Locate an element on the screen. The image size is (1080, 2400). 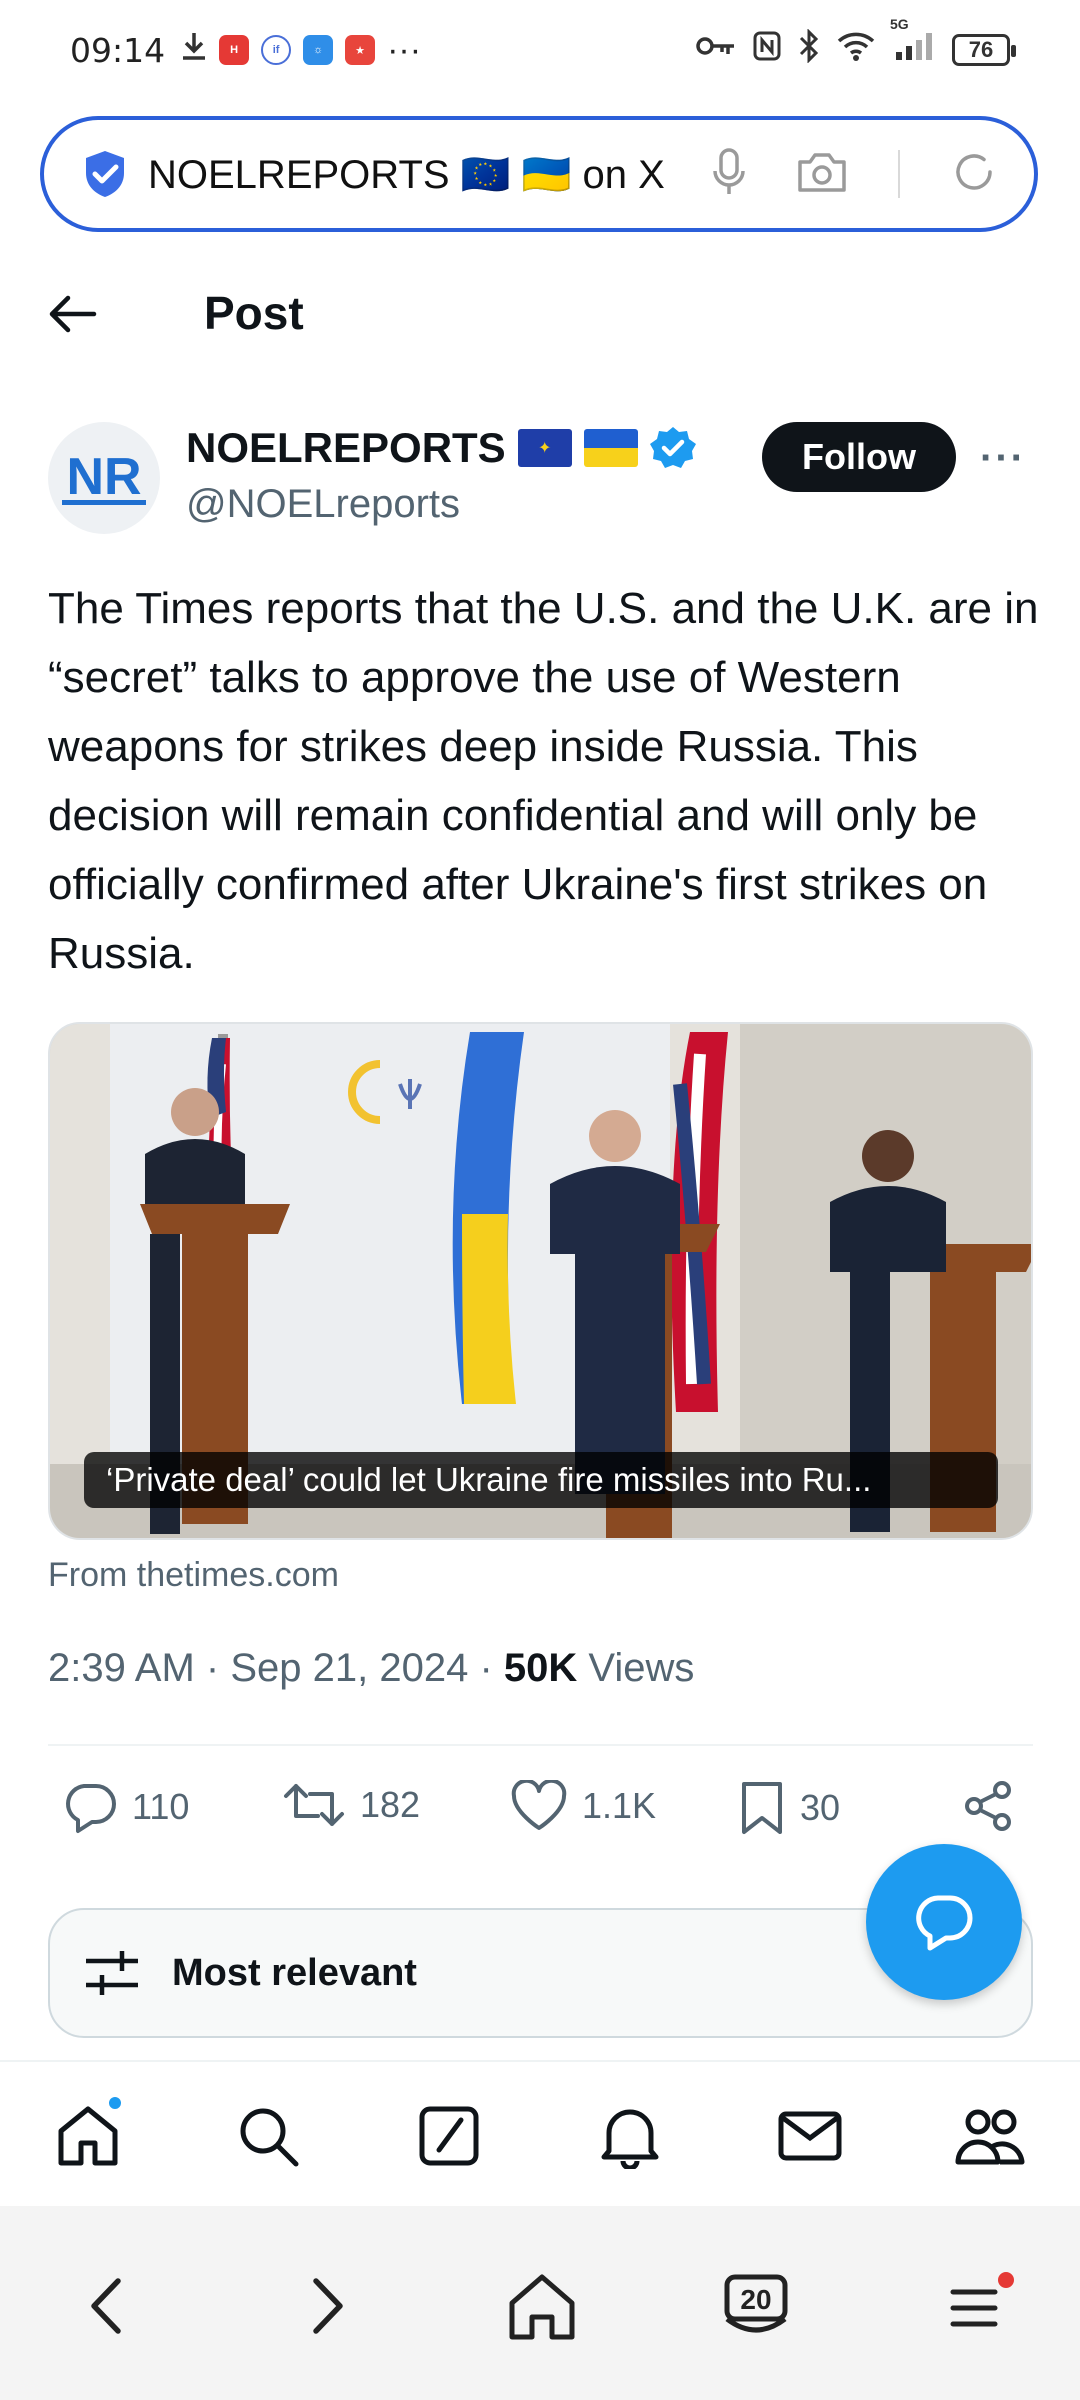
author-name-row: NOELREPORTS ✦ is located at coordinates (441, 448).